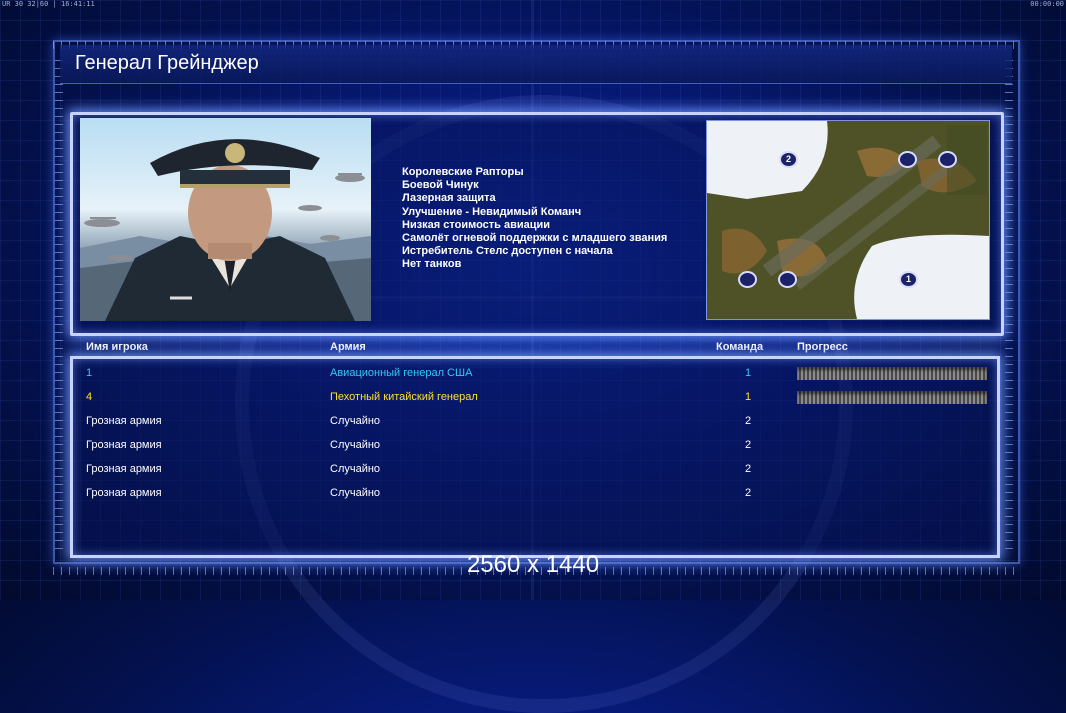 The height and width of the screenshot is (713, 1066). What do you see at coordinates (532, 374) in the screenshot?
I see `player-row: 1 Авиационный генерал США 1` at bounding box center [532, 374].